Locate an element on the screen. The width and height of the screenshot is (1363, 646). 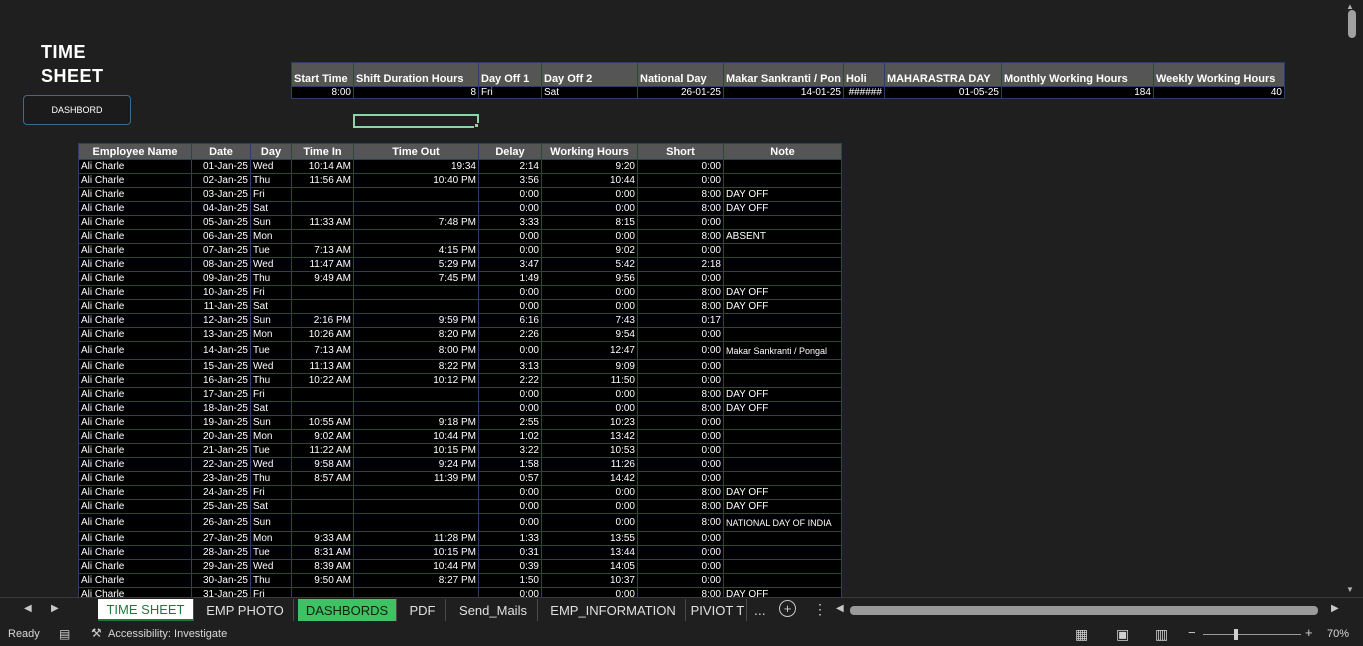
sheet-tab: DASHBORDS is located at coordinates (347, 610).